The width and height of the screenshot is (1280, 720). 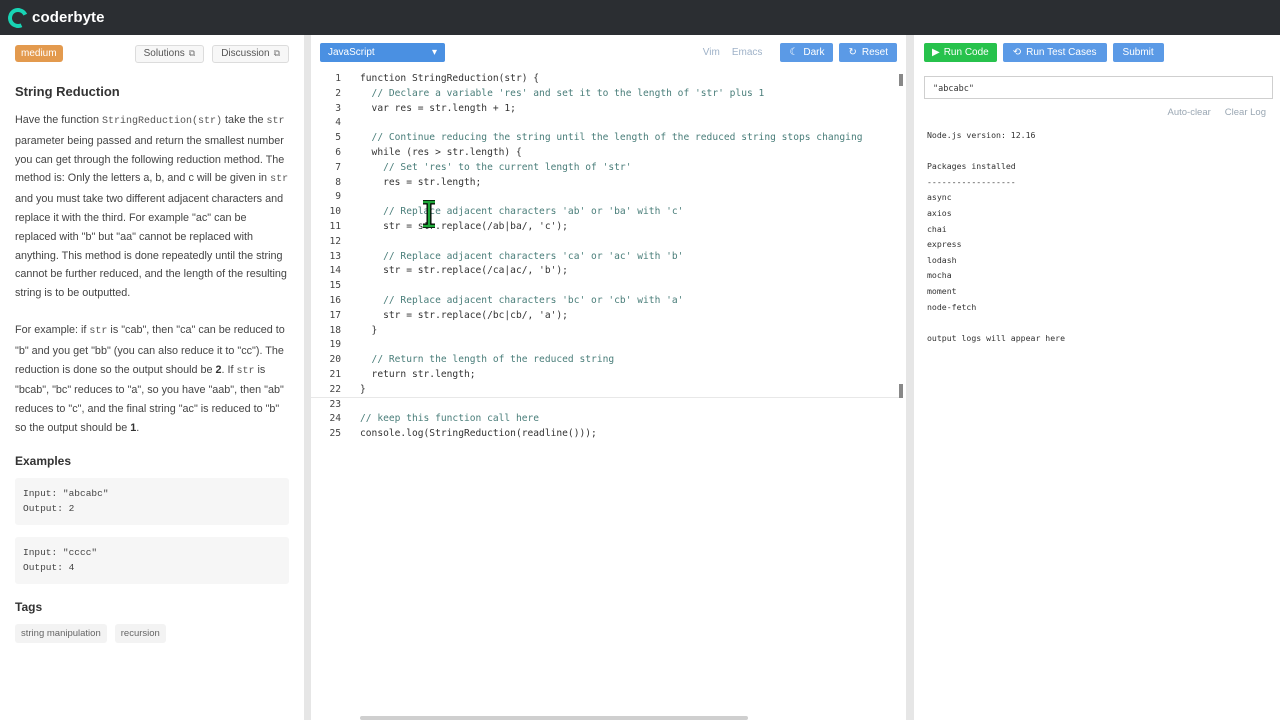 What do you see at coordinates (1054, 52) in the screenshot?
I see `run-test-cases-button: ⟲ Run Test Cases` at bounding box center [1054, 52].